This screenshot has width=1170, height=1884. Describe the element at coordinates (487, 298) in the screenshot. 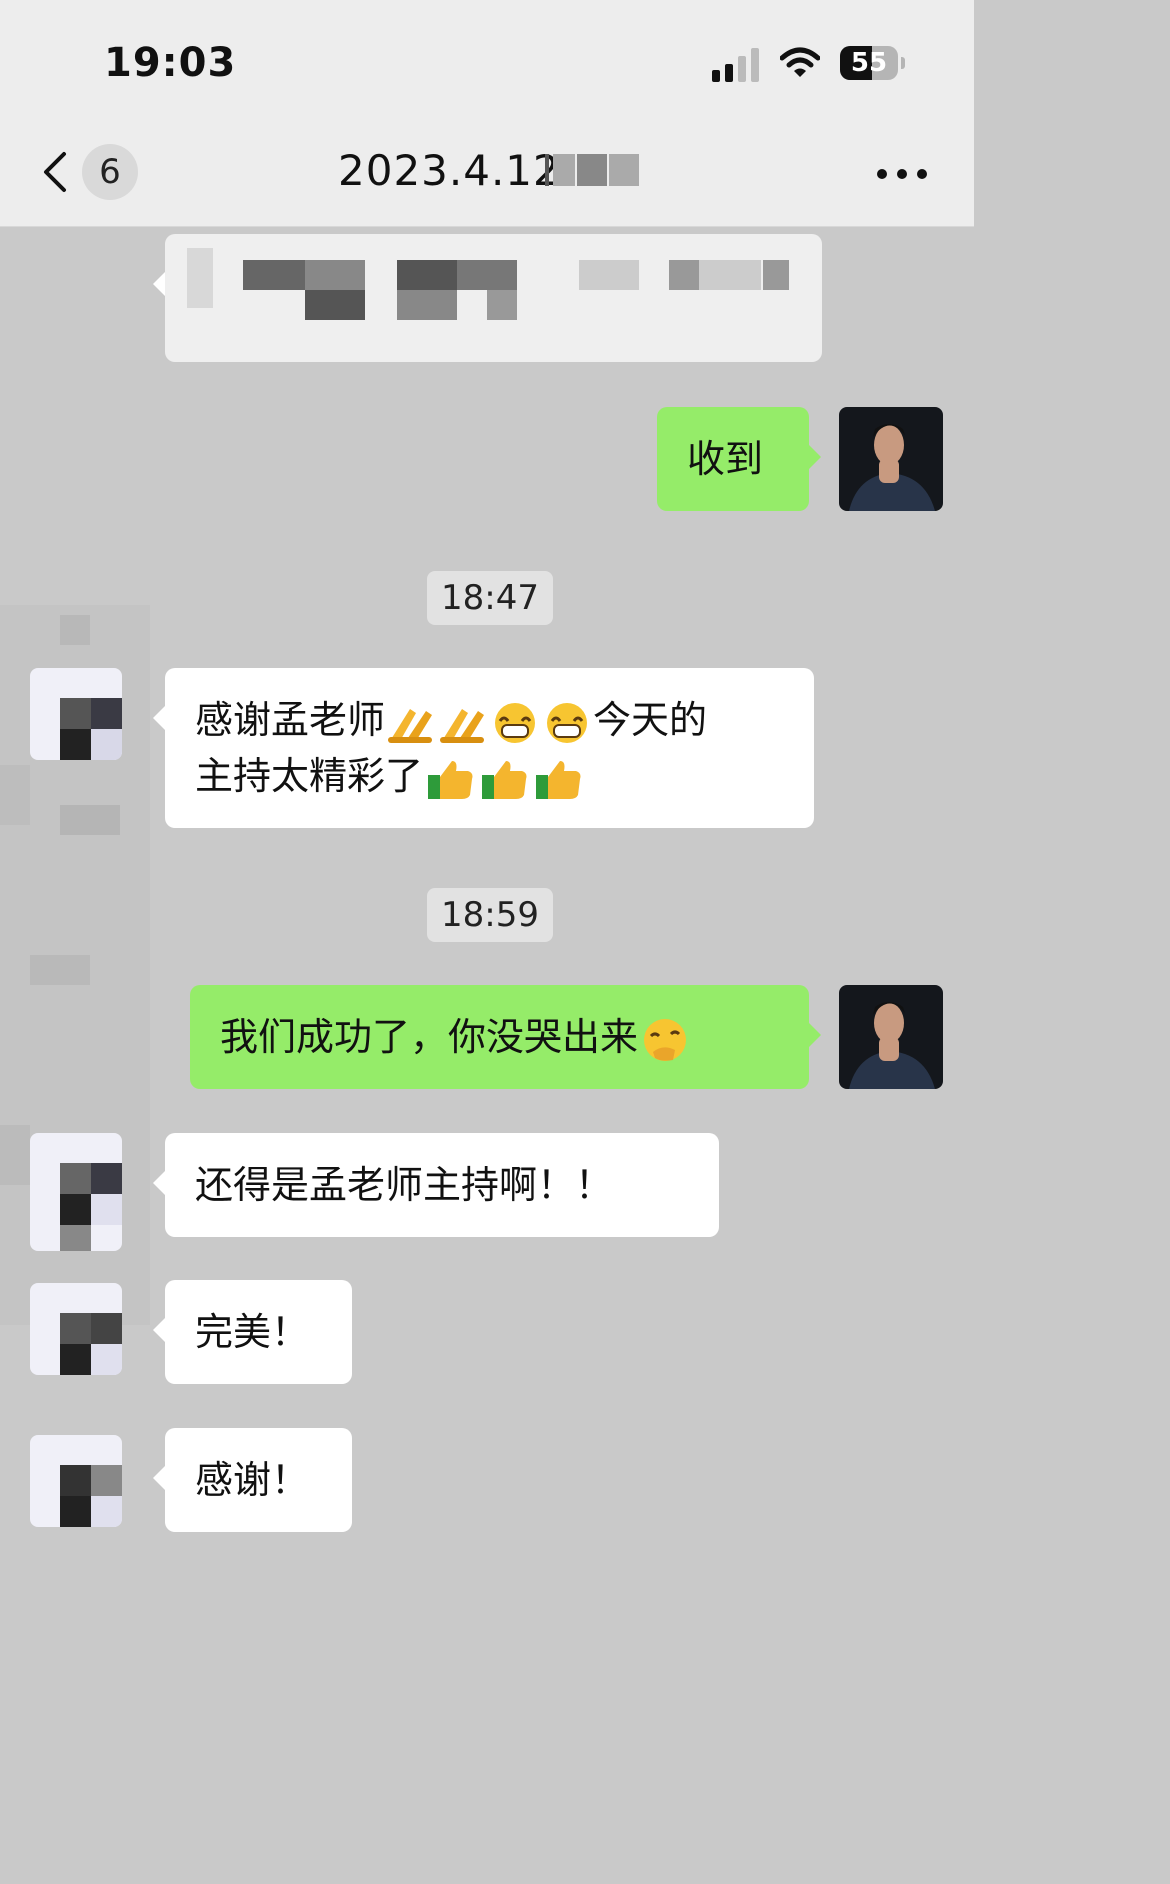

I see `redacted-message` at that location.